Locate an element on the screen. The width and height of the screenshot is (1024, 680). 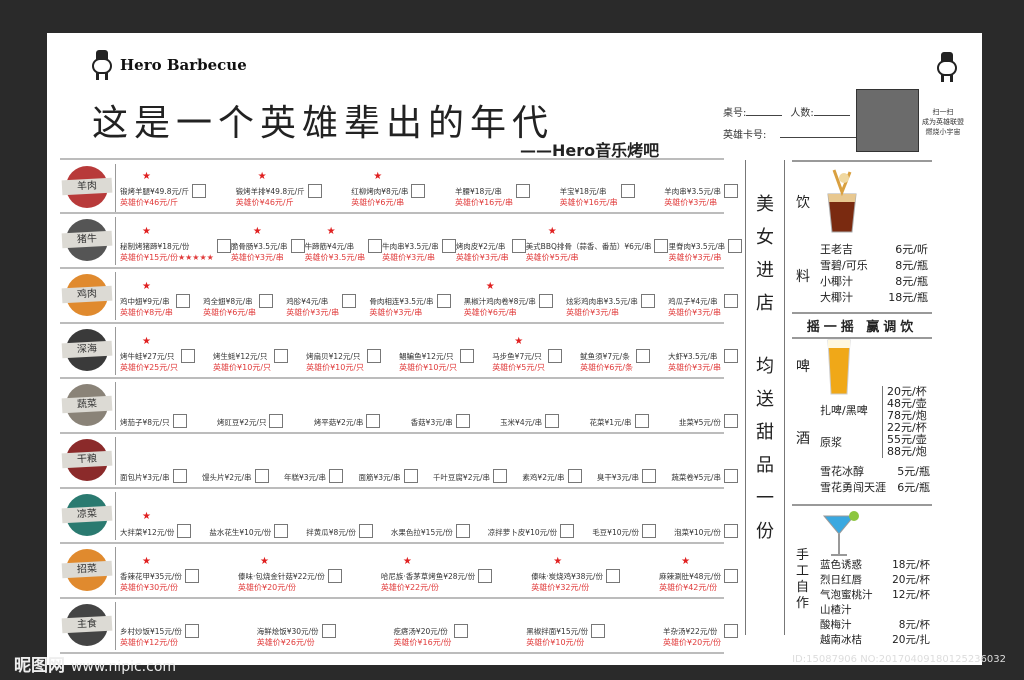
item-price: 哈尼族·香茅草烤鱼¥28元/份 is located at coordinates (428, 576).